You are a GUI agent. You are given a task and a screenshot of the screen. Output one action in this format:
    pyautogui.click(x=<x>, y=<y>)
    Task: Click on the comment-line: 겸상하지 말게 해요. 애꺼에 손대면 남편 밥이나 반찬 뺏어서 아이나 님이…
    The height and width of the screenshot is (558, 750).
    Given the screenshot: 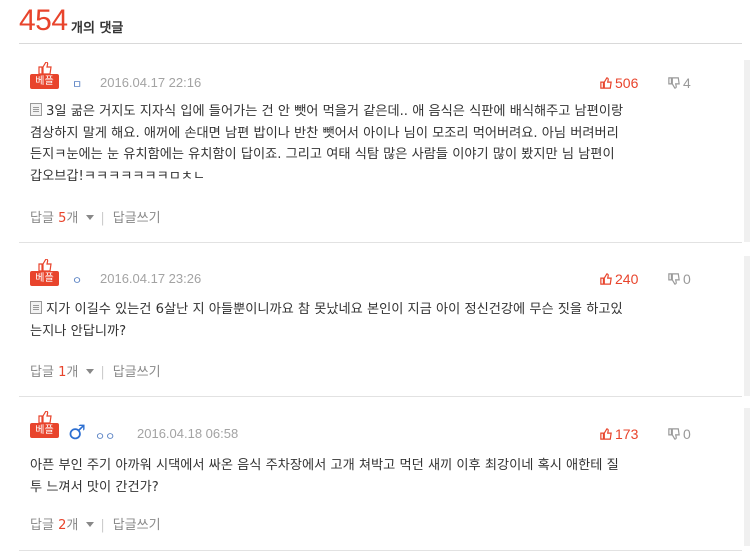 What is the action you would take?
    pyautogui.click(x=324, y=133)
    